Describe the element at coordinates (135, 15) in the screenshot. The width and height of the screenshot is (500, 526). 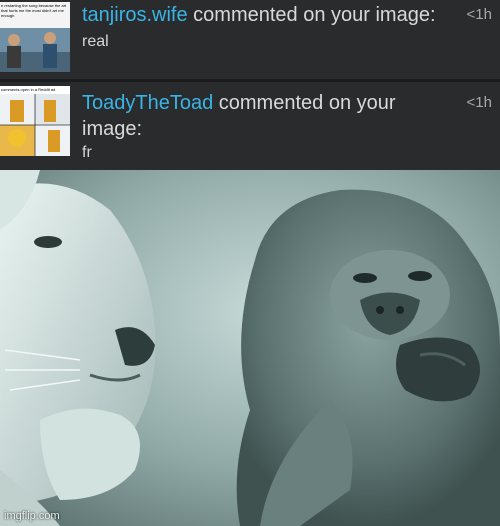
I see `username-link: tanjiros.wife` at that location.